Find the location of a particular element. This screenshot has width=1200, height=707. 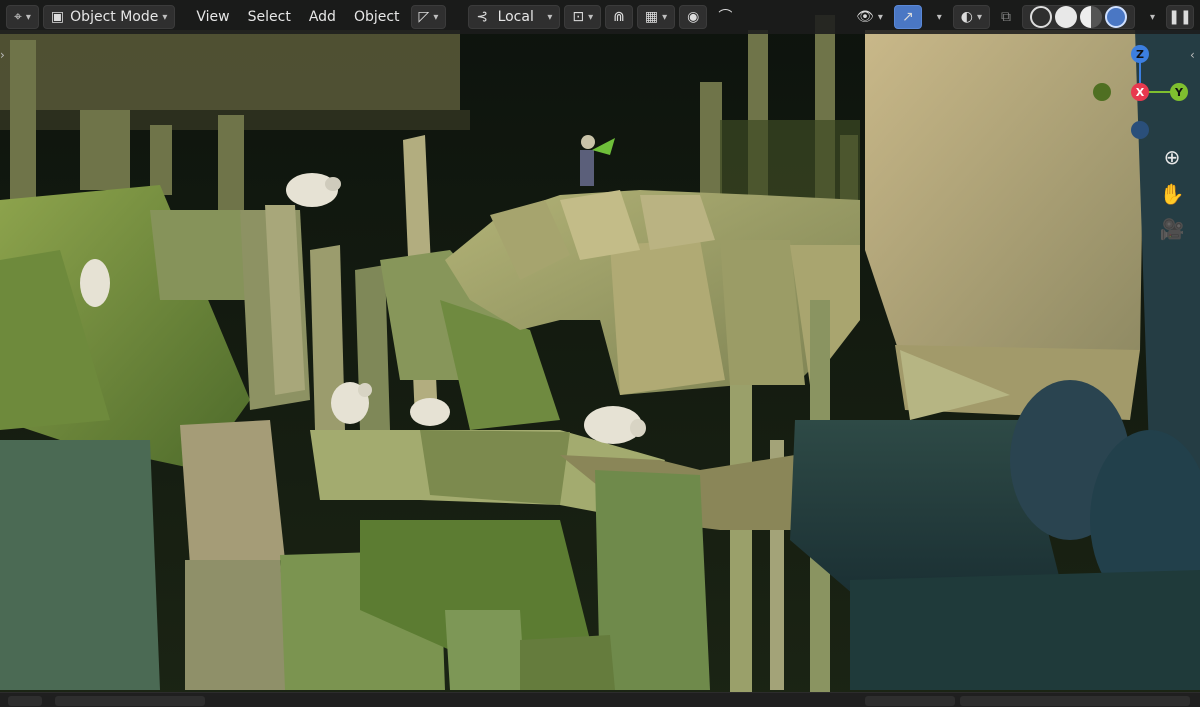

gizmo-z-axis: Z is located at coordinates (1140, 54).